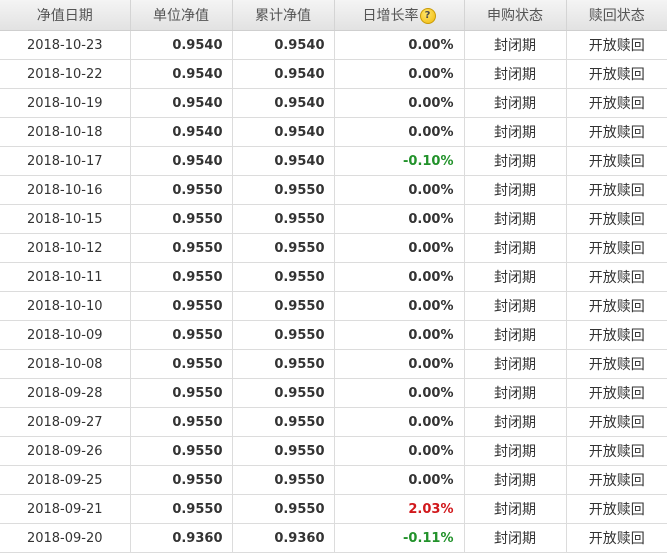 This screenshot has height=553, width=667. Describe the element at coordinates (65, 74) in the screenshot. I see `cell-date: 2018-10-22` at that location.